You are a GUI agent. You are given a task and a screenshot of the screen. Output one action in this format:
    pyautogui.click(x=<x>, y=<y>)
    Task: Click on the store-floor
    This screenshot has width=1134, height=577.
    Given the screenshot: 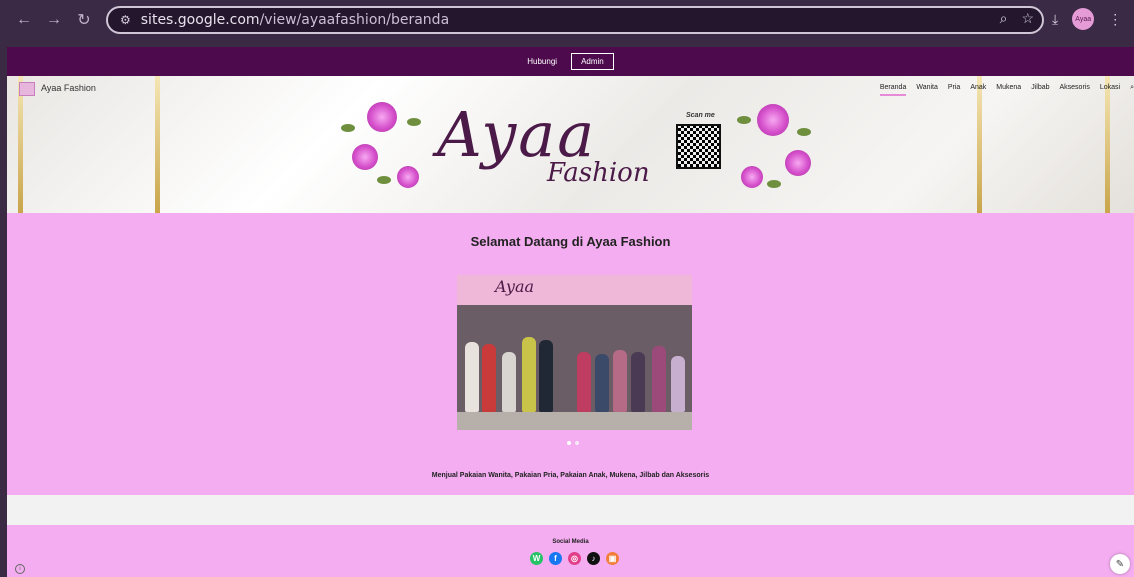 What is the action you would take?
    pyautogui.click(x=574, y=421)
    